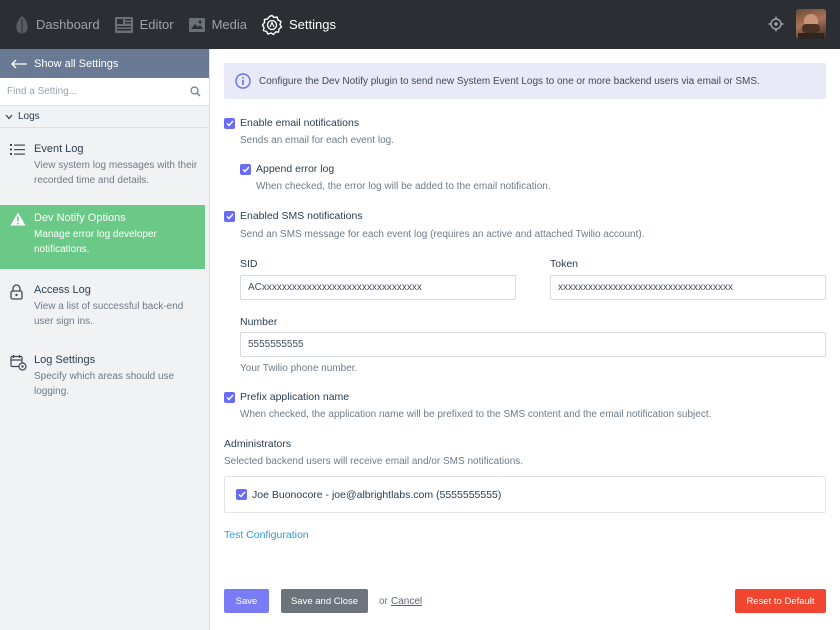 This screenshot has height=630, width=840. I want to click on append-error-log-label: Append error log, so click(295, 169).